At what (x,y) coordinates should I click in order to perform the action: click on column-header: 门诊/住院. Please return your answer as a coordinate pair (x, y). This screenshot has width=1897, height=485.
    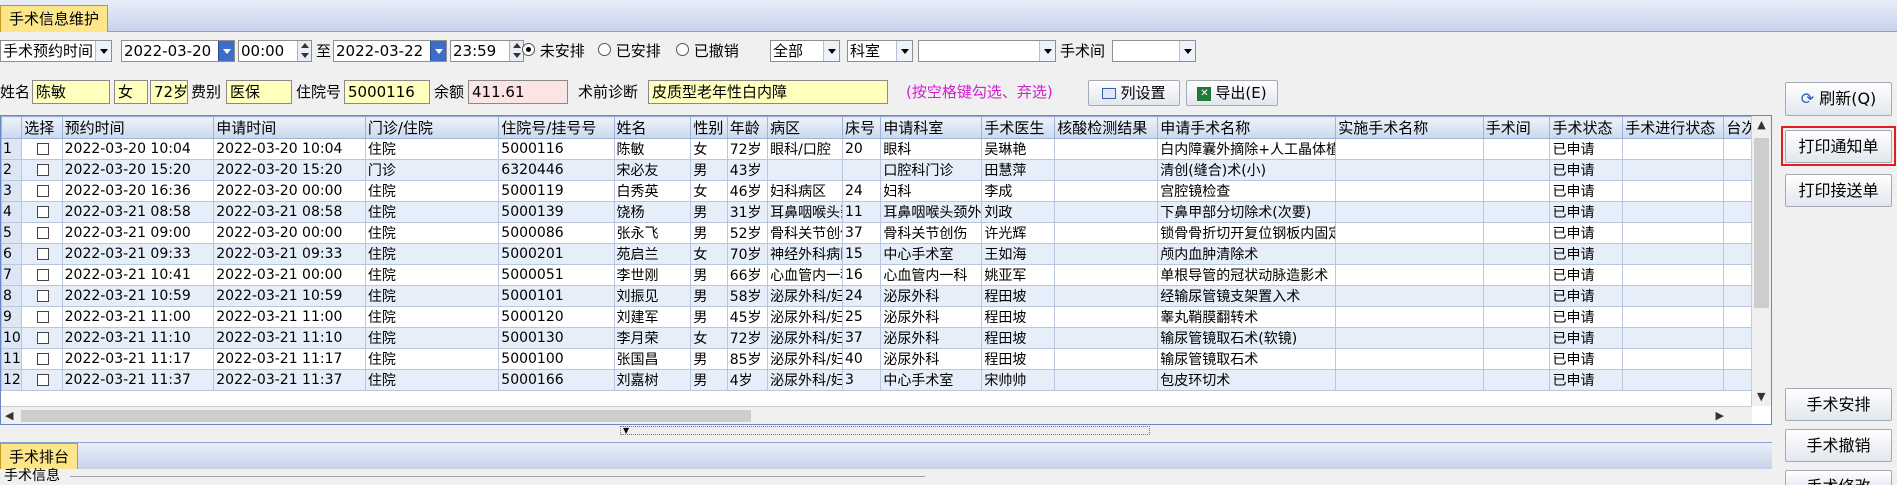
    Looking at the image, I should click on (432, 127).